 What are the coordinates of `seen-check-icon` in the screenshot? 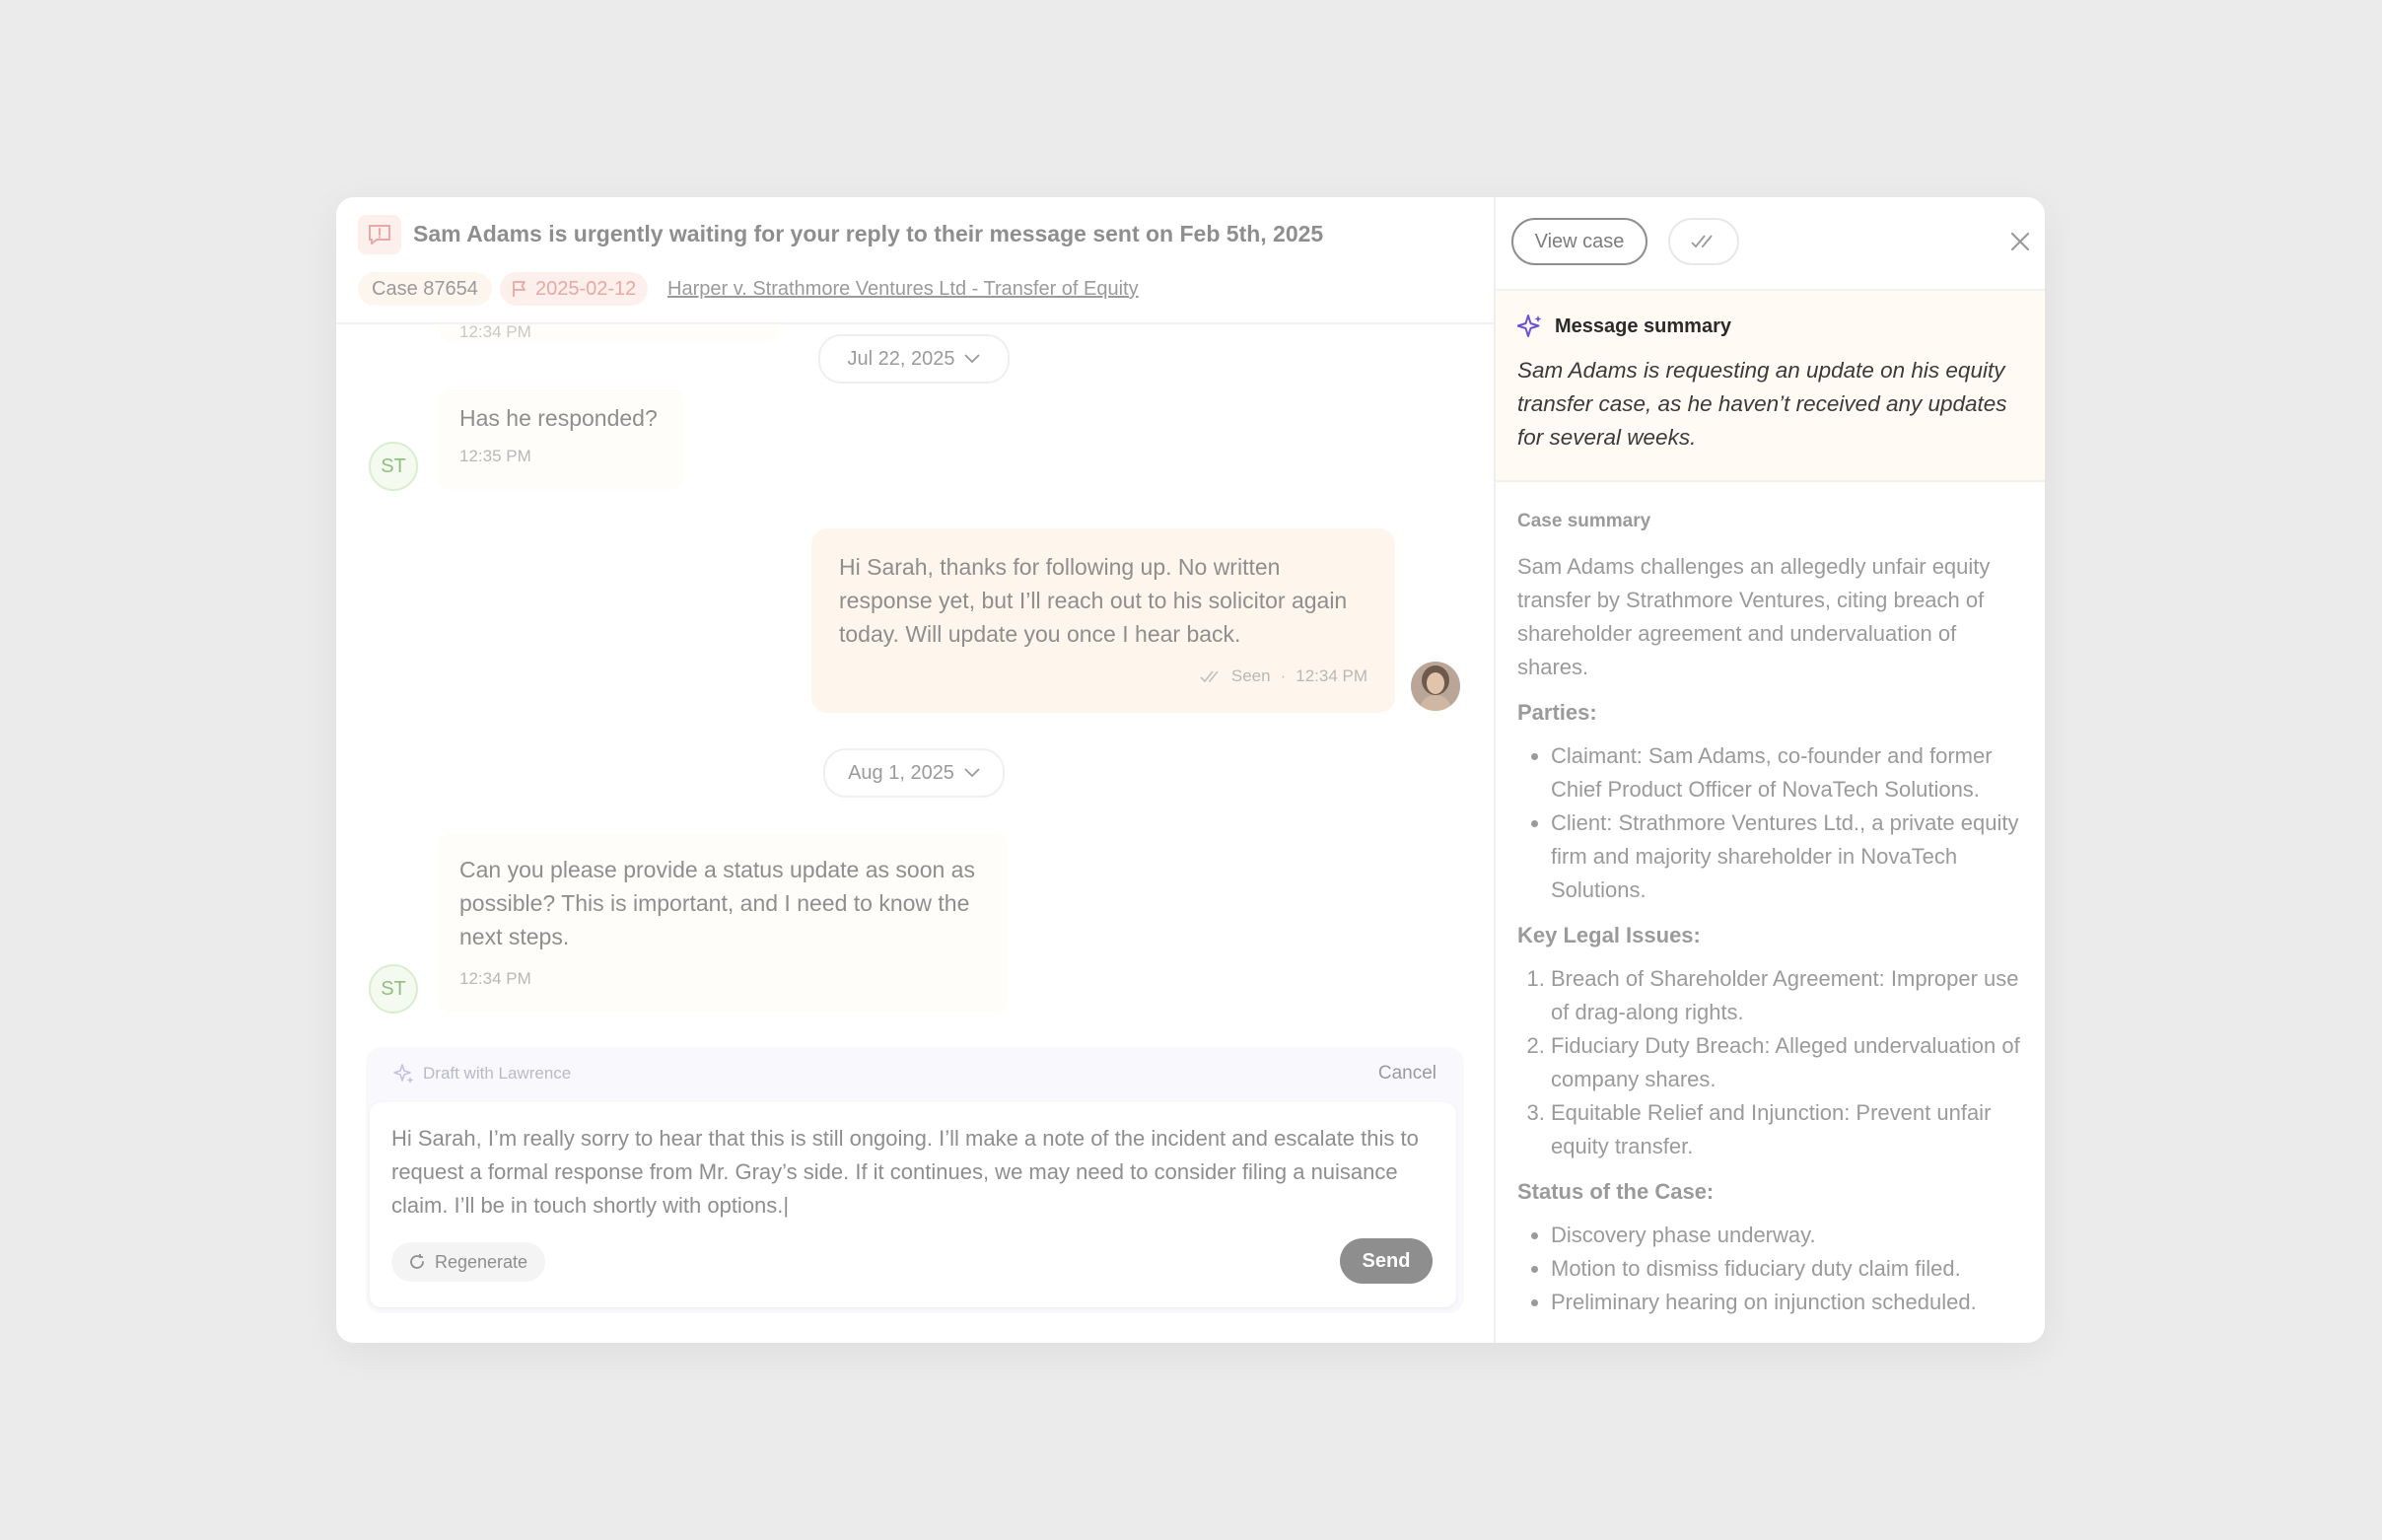 It's located at (1209, 676).